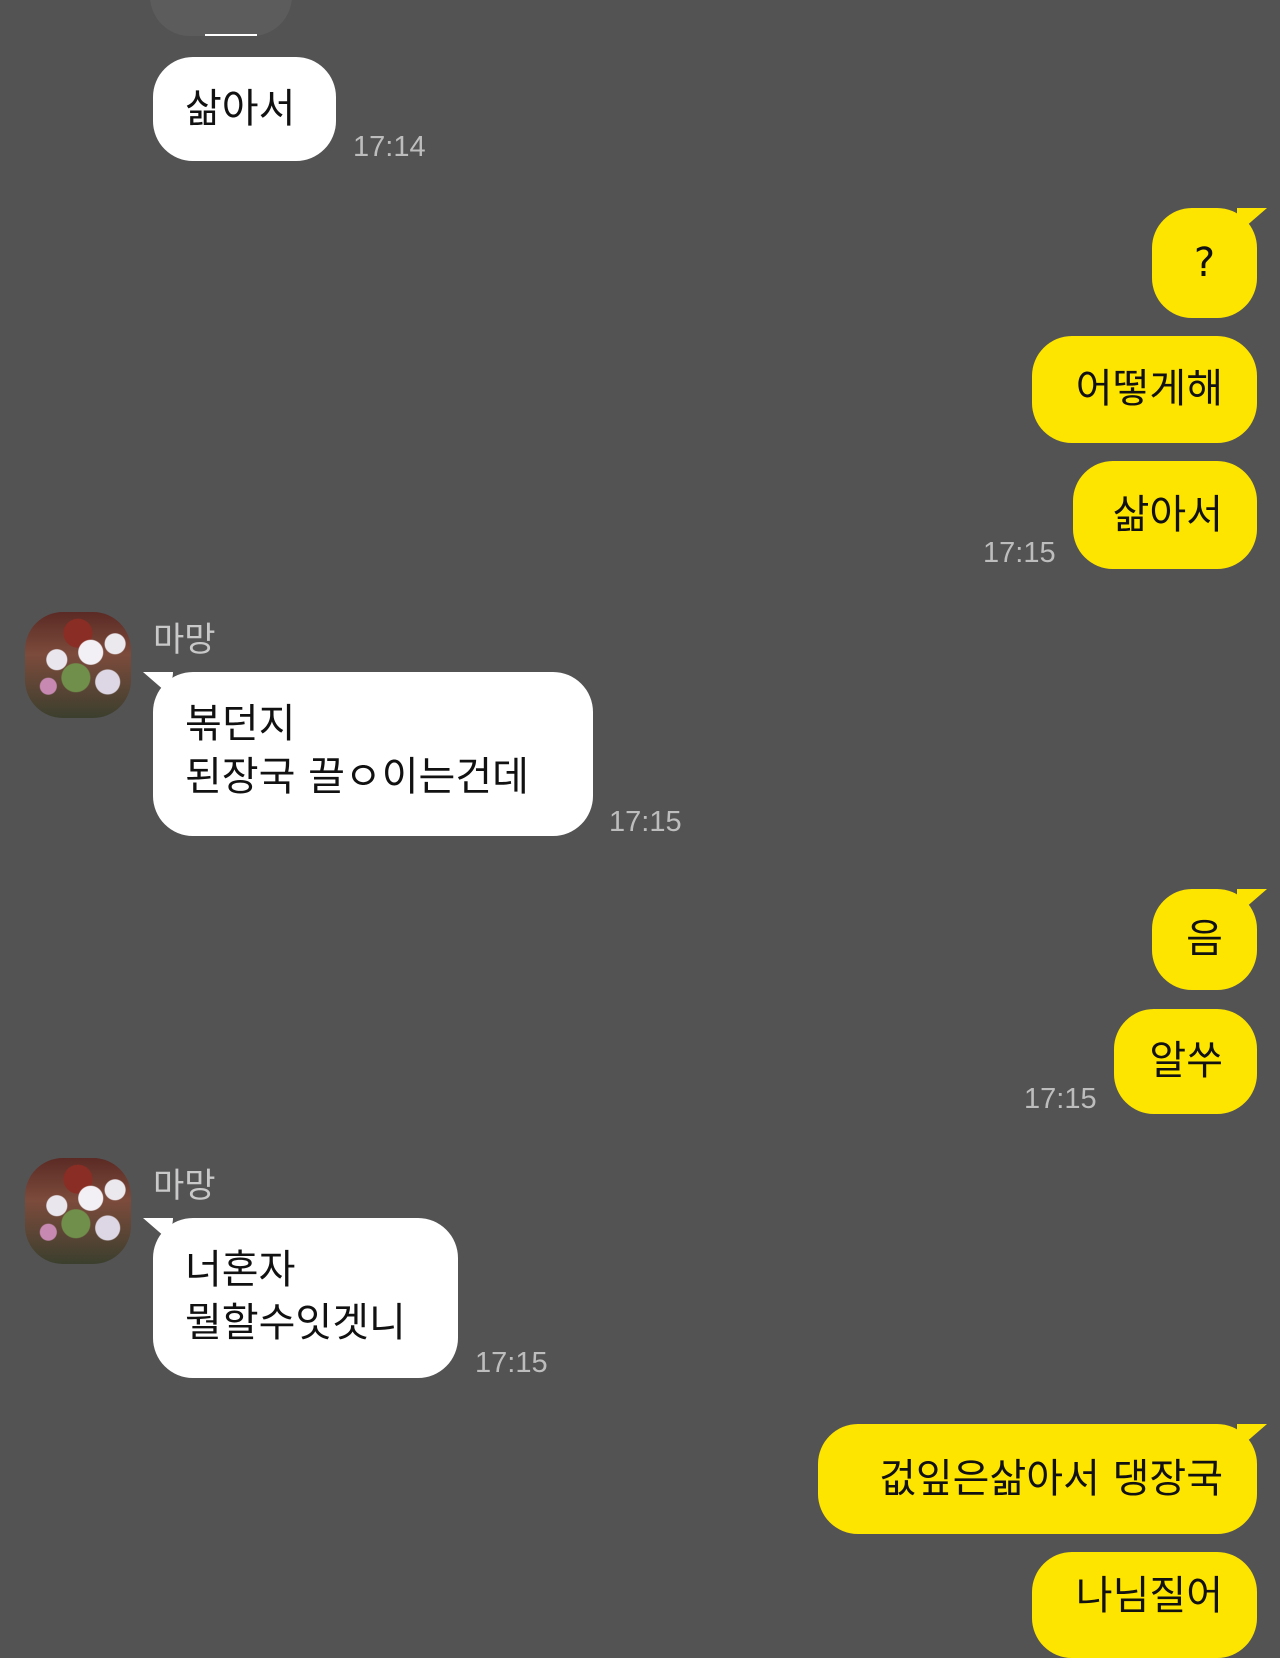 The width and height of the screenshot is (1280, 1658). I want to click on outgoing-message-bubble: 겂잎은삶아서 댕장국, so click(1037, 1479).